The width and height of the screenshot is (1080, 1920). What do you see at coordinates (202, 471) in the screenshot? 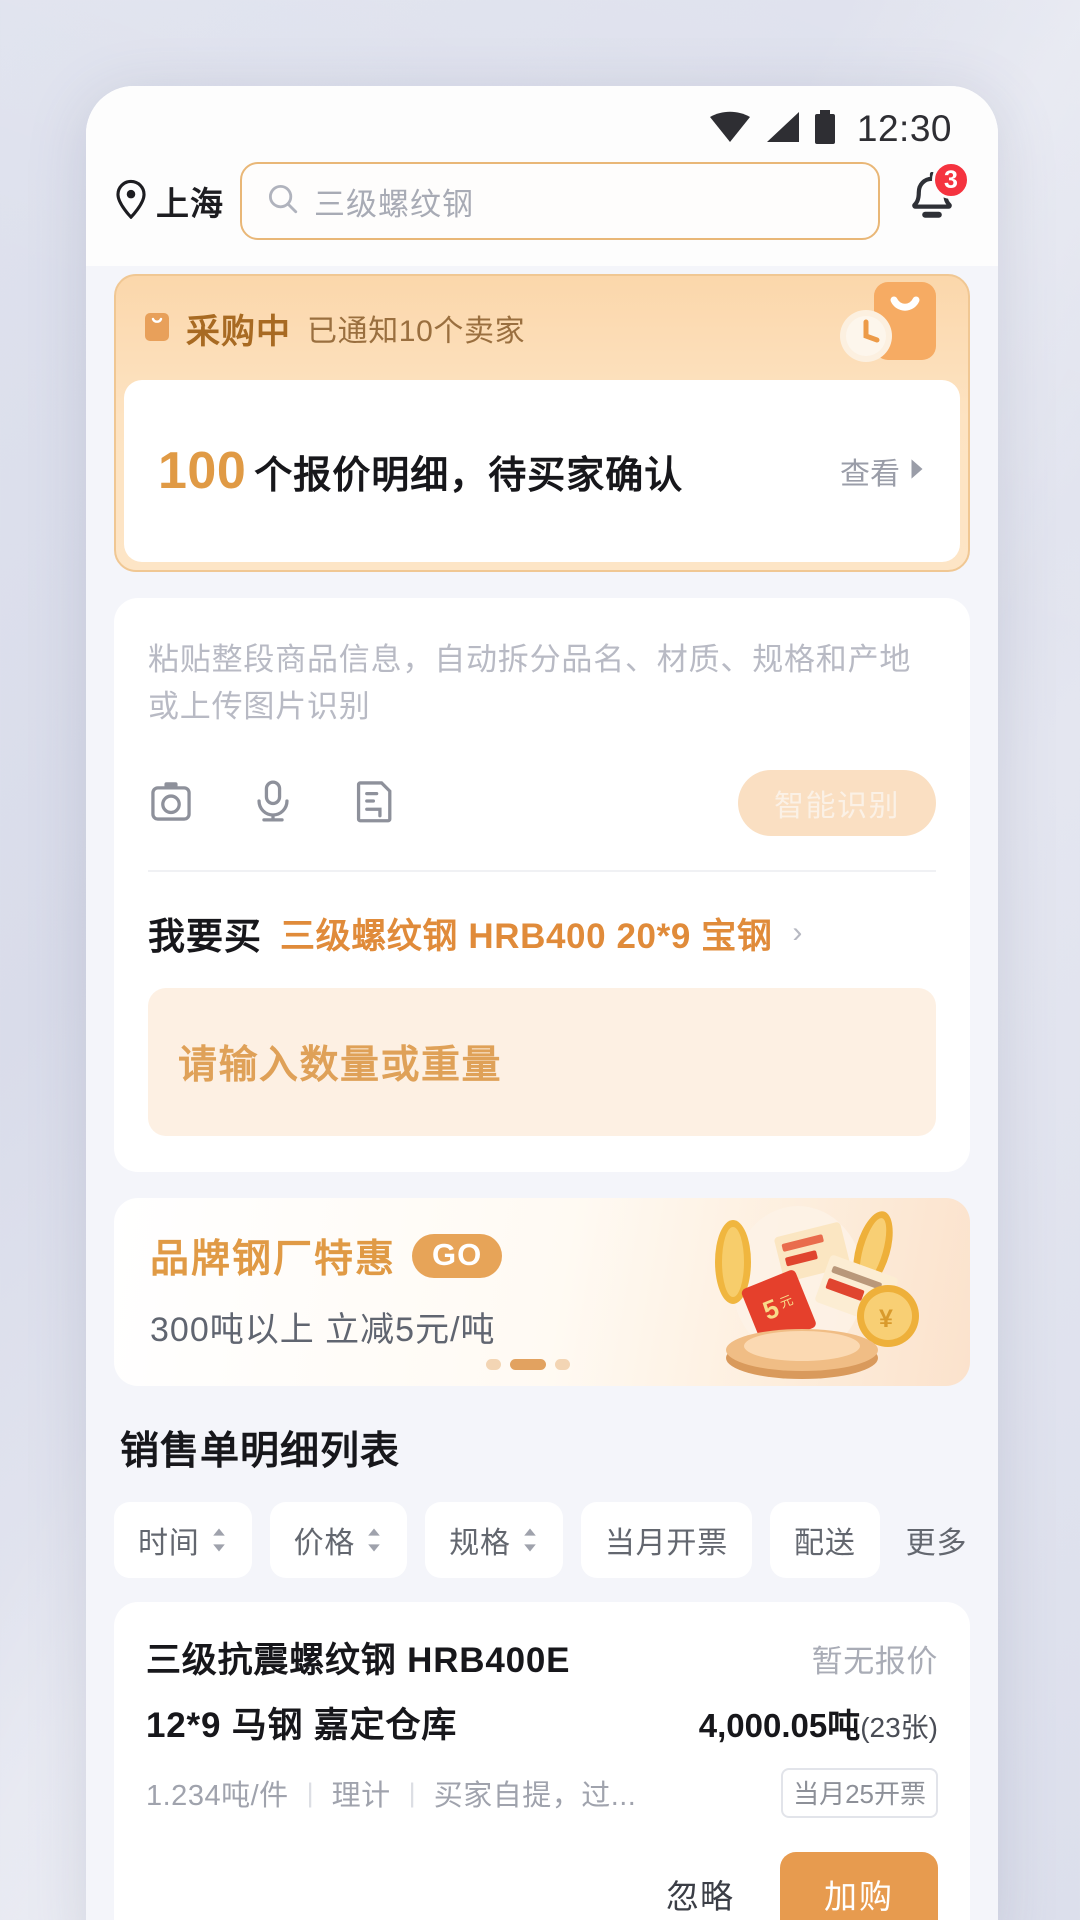
I see `quote-count: 100` at bounding box center [202, 471].